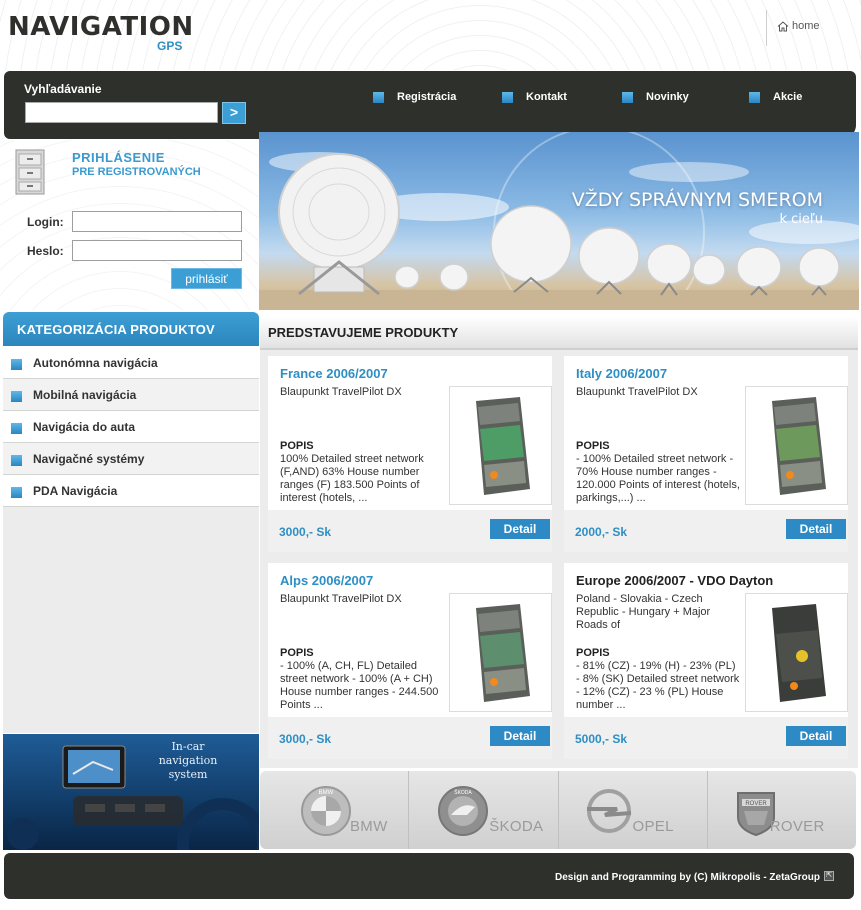 The image size is (861, 910). I want to click on login-field, so click(157, 221).